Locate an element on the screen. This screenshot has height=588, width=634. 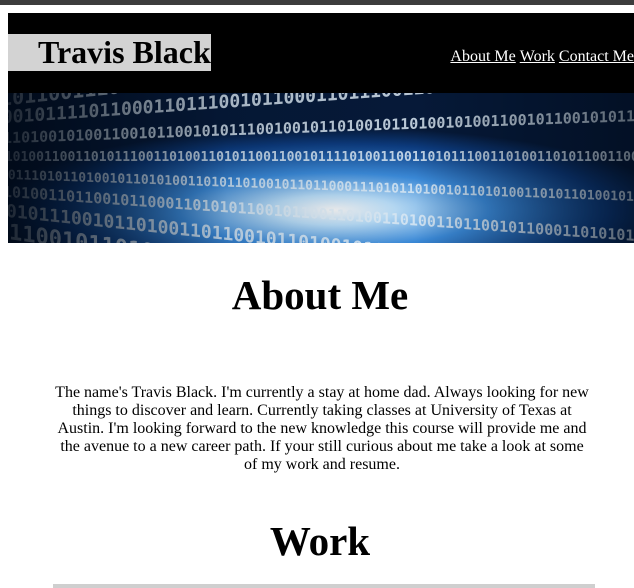
main-nav: About Me Work Contact Me is located at coordinates (540, 57).